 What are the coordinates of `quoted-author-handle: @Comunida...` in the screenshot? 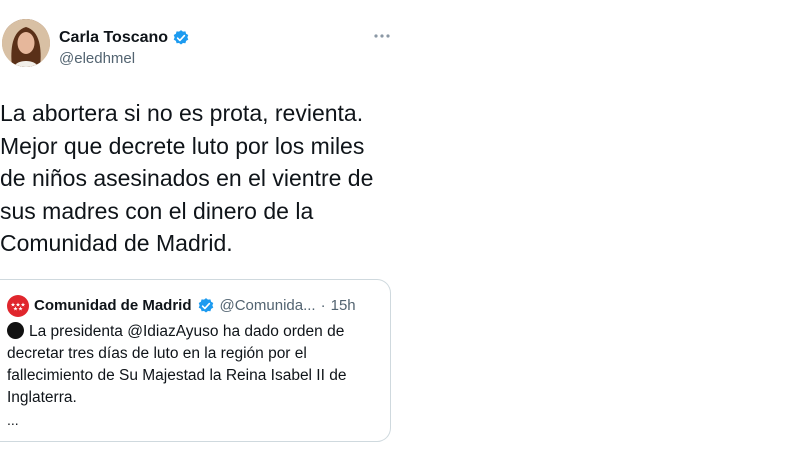 It's located at (268, 306).